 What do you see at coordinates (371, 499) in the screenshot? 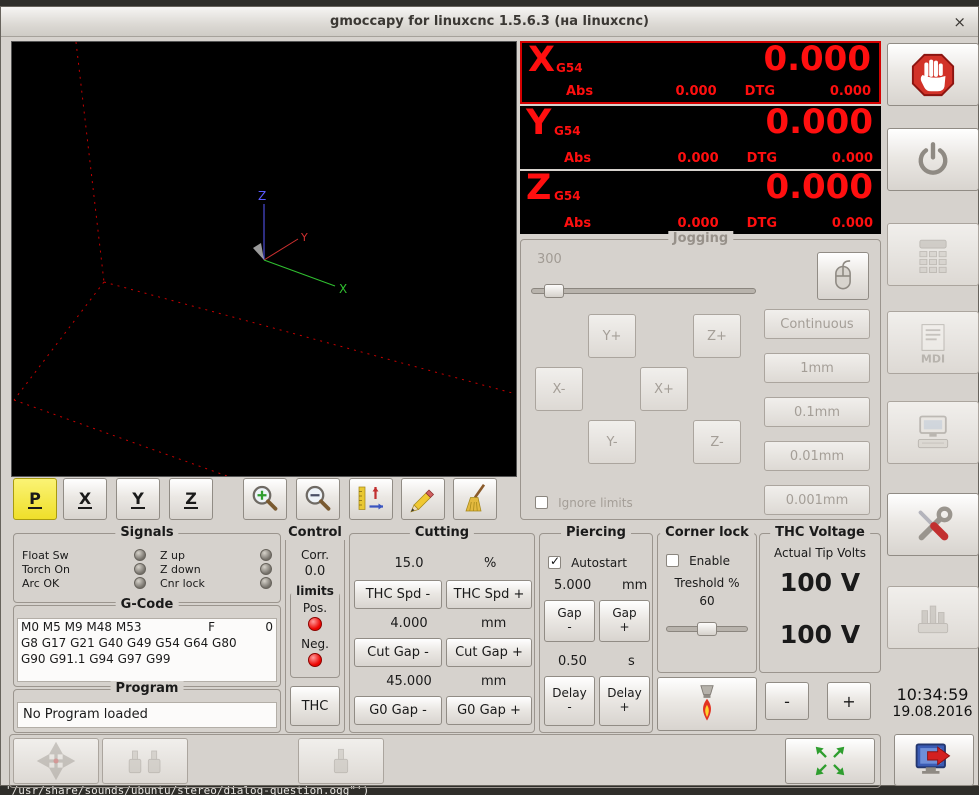
I see `toggle-dimensions-button` at bounding box center [371, 499].